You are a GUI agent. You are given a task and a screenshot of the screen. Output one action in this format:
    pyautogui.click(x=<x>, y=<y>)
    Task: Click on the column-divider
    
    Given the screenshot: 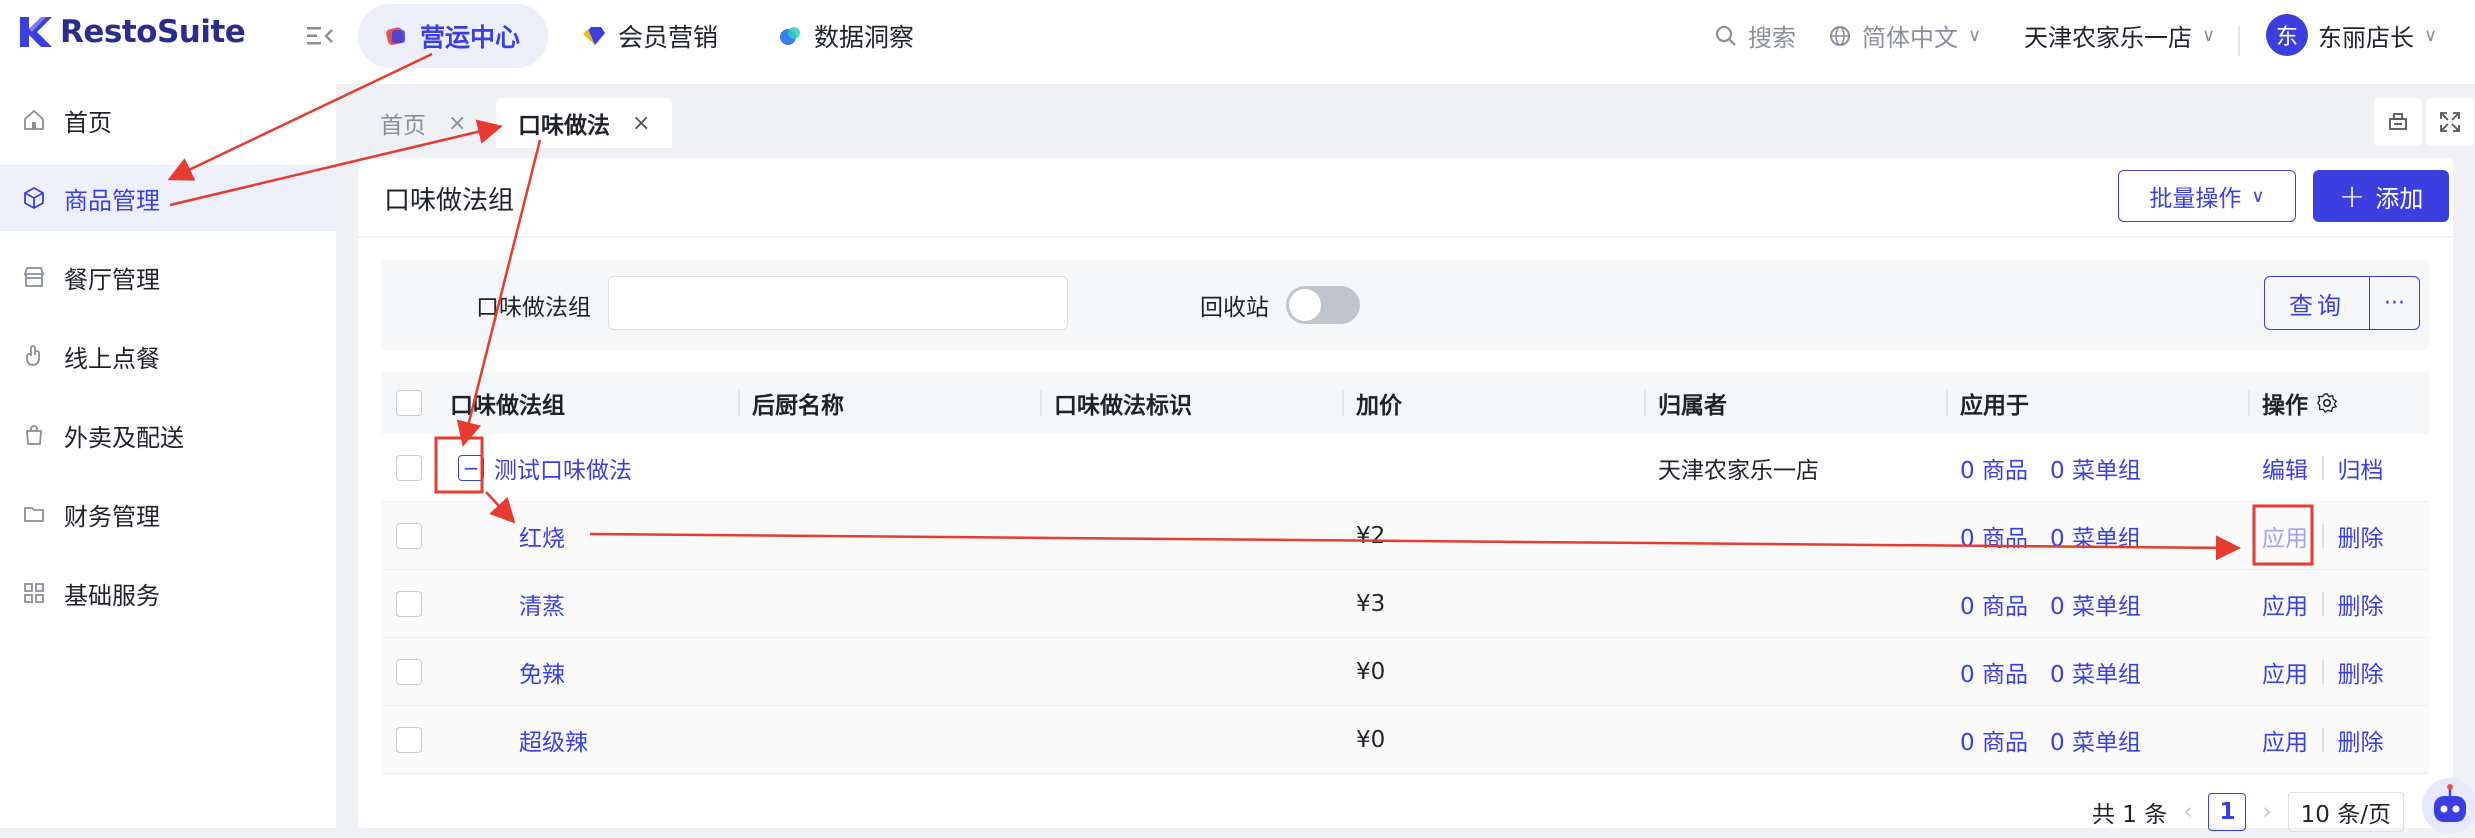 What is the action you would take?
    pyautogui.click(x=1645, y=403)
    